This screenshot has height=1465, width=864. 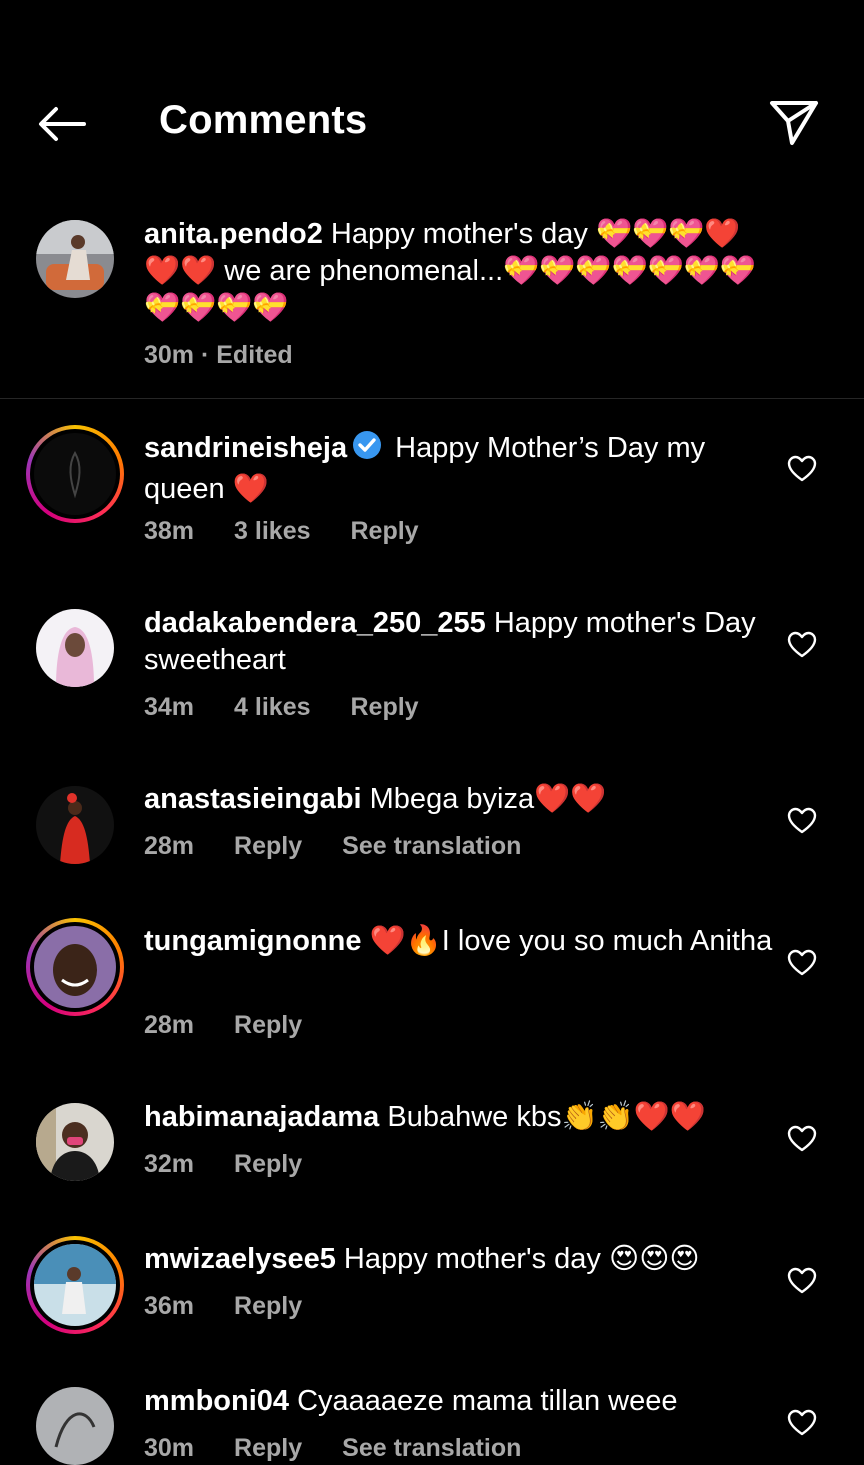 I want to click on comment-username: mmboni04, so click(x=216, y=1401).